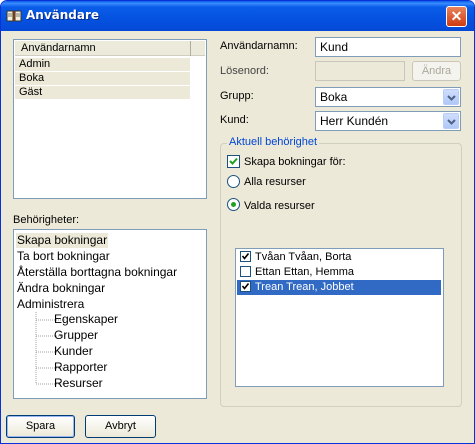  I want to click on tree-item: Administrera, so click(50, 304).